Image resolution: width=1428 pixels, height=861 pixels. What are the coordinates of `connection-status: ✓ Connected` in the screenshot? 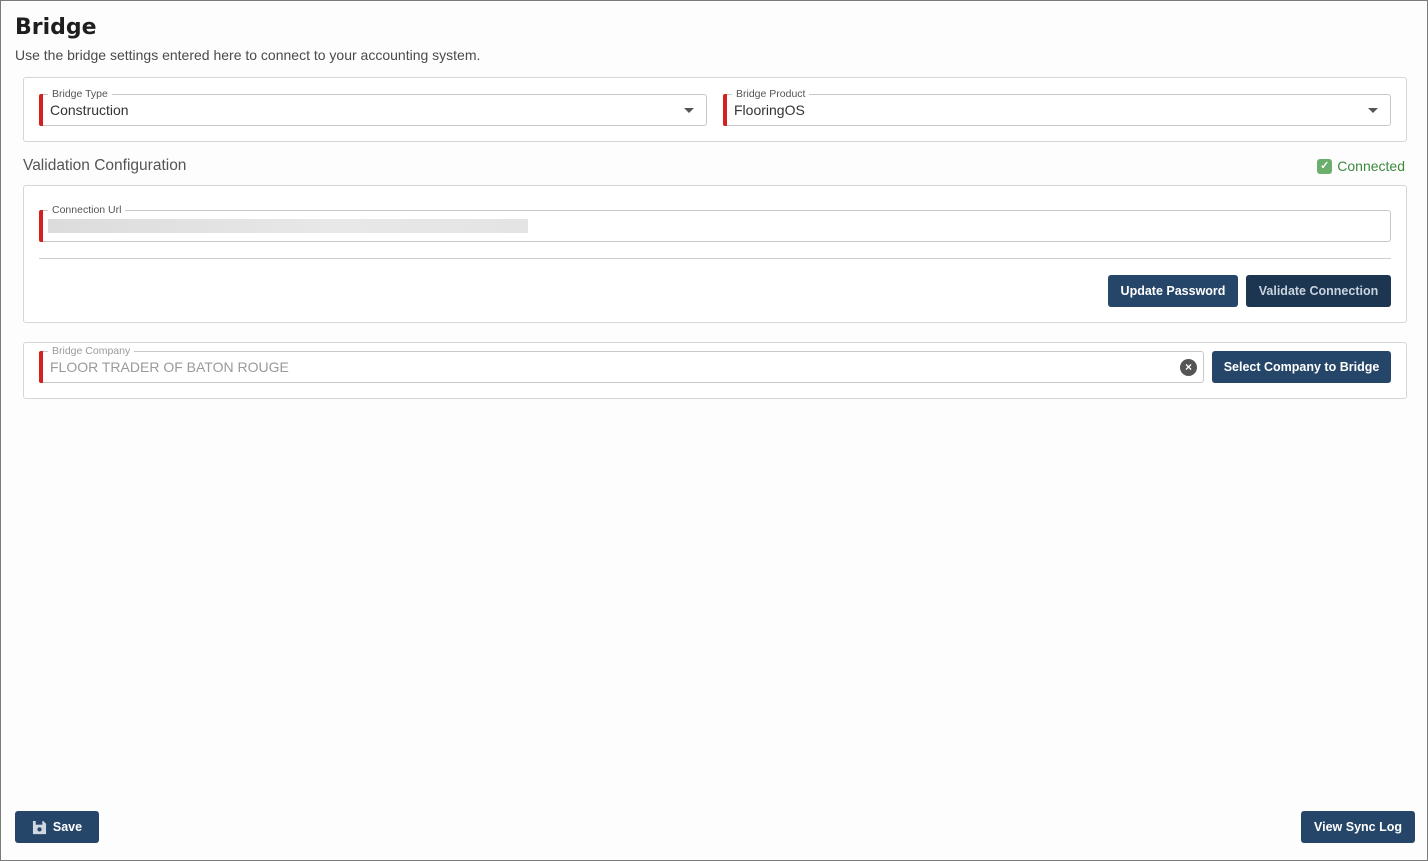 It's located at (1361, 166).